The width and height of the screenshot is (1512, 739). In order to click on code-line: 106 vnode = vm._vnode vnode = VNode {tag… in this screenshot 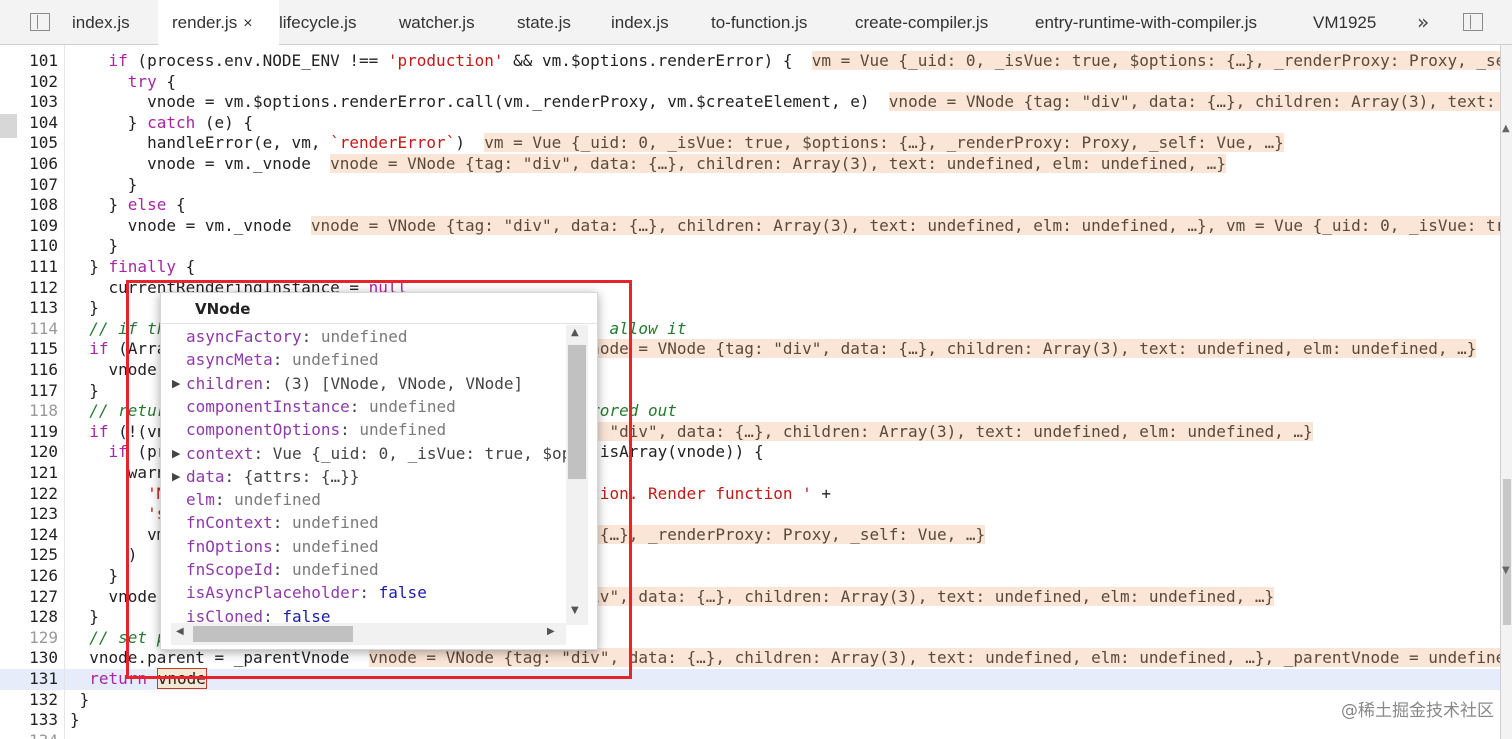, I will do `click(750, 164)`.